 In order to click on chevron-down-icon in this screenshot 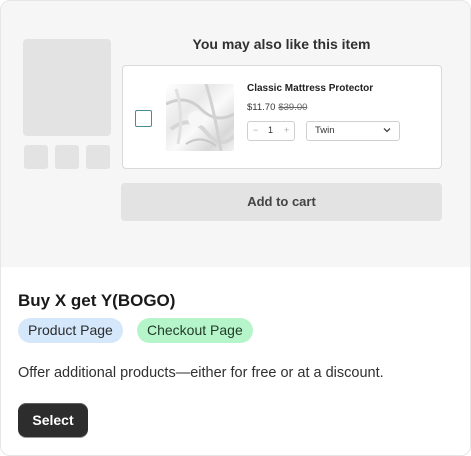, I will do `click(387, 130)`.